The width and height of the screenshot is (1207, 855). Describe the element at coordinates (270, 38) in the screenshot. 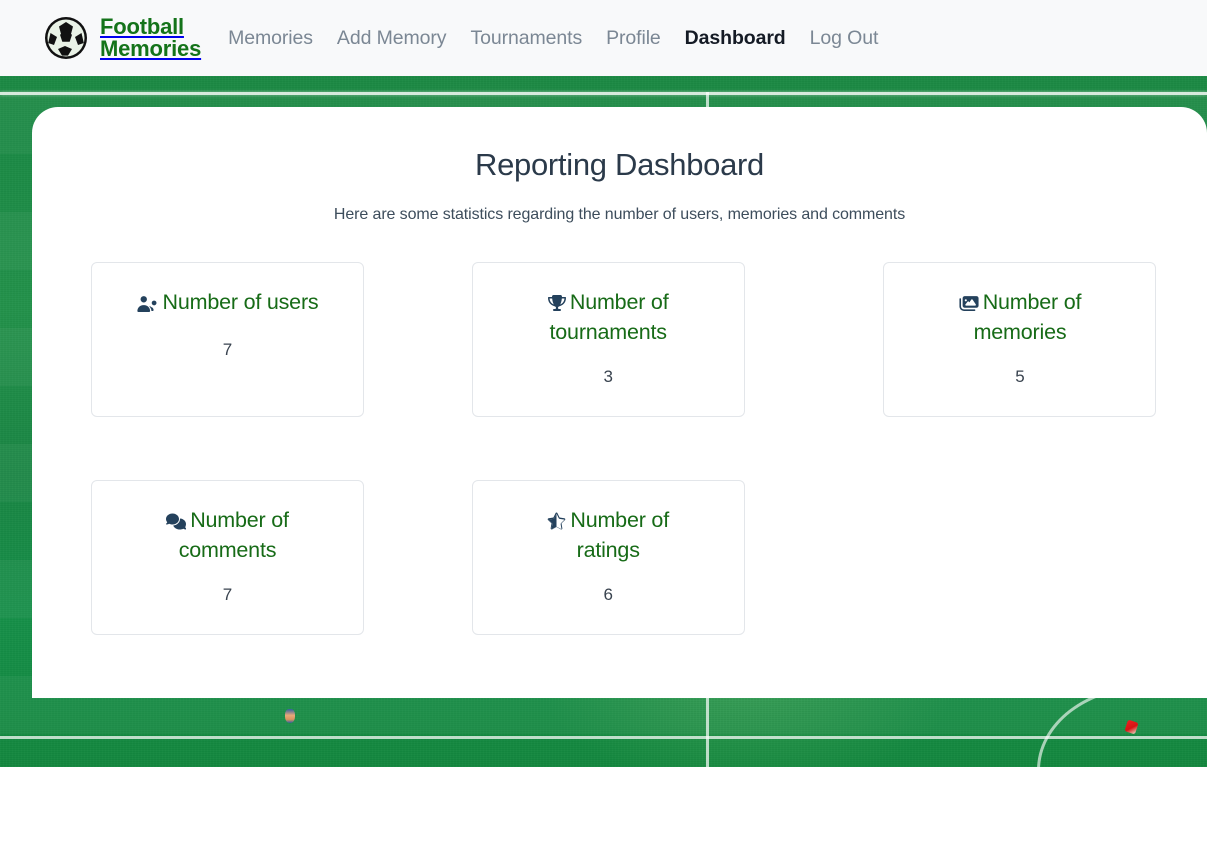

I see `nav-item-memories: Memories` at that location.